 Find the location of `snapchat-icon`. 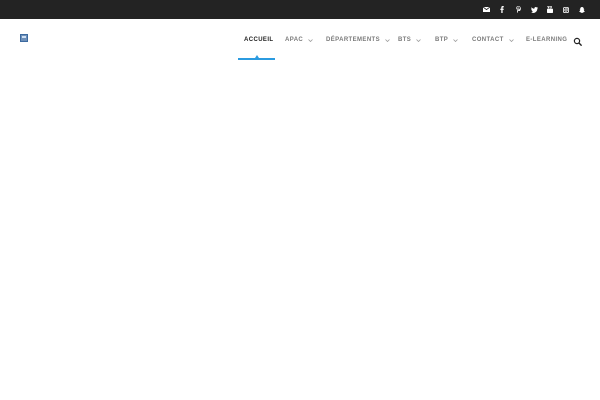

snapchat-icon is located at coordinates (582, 9).